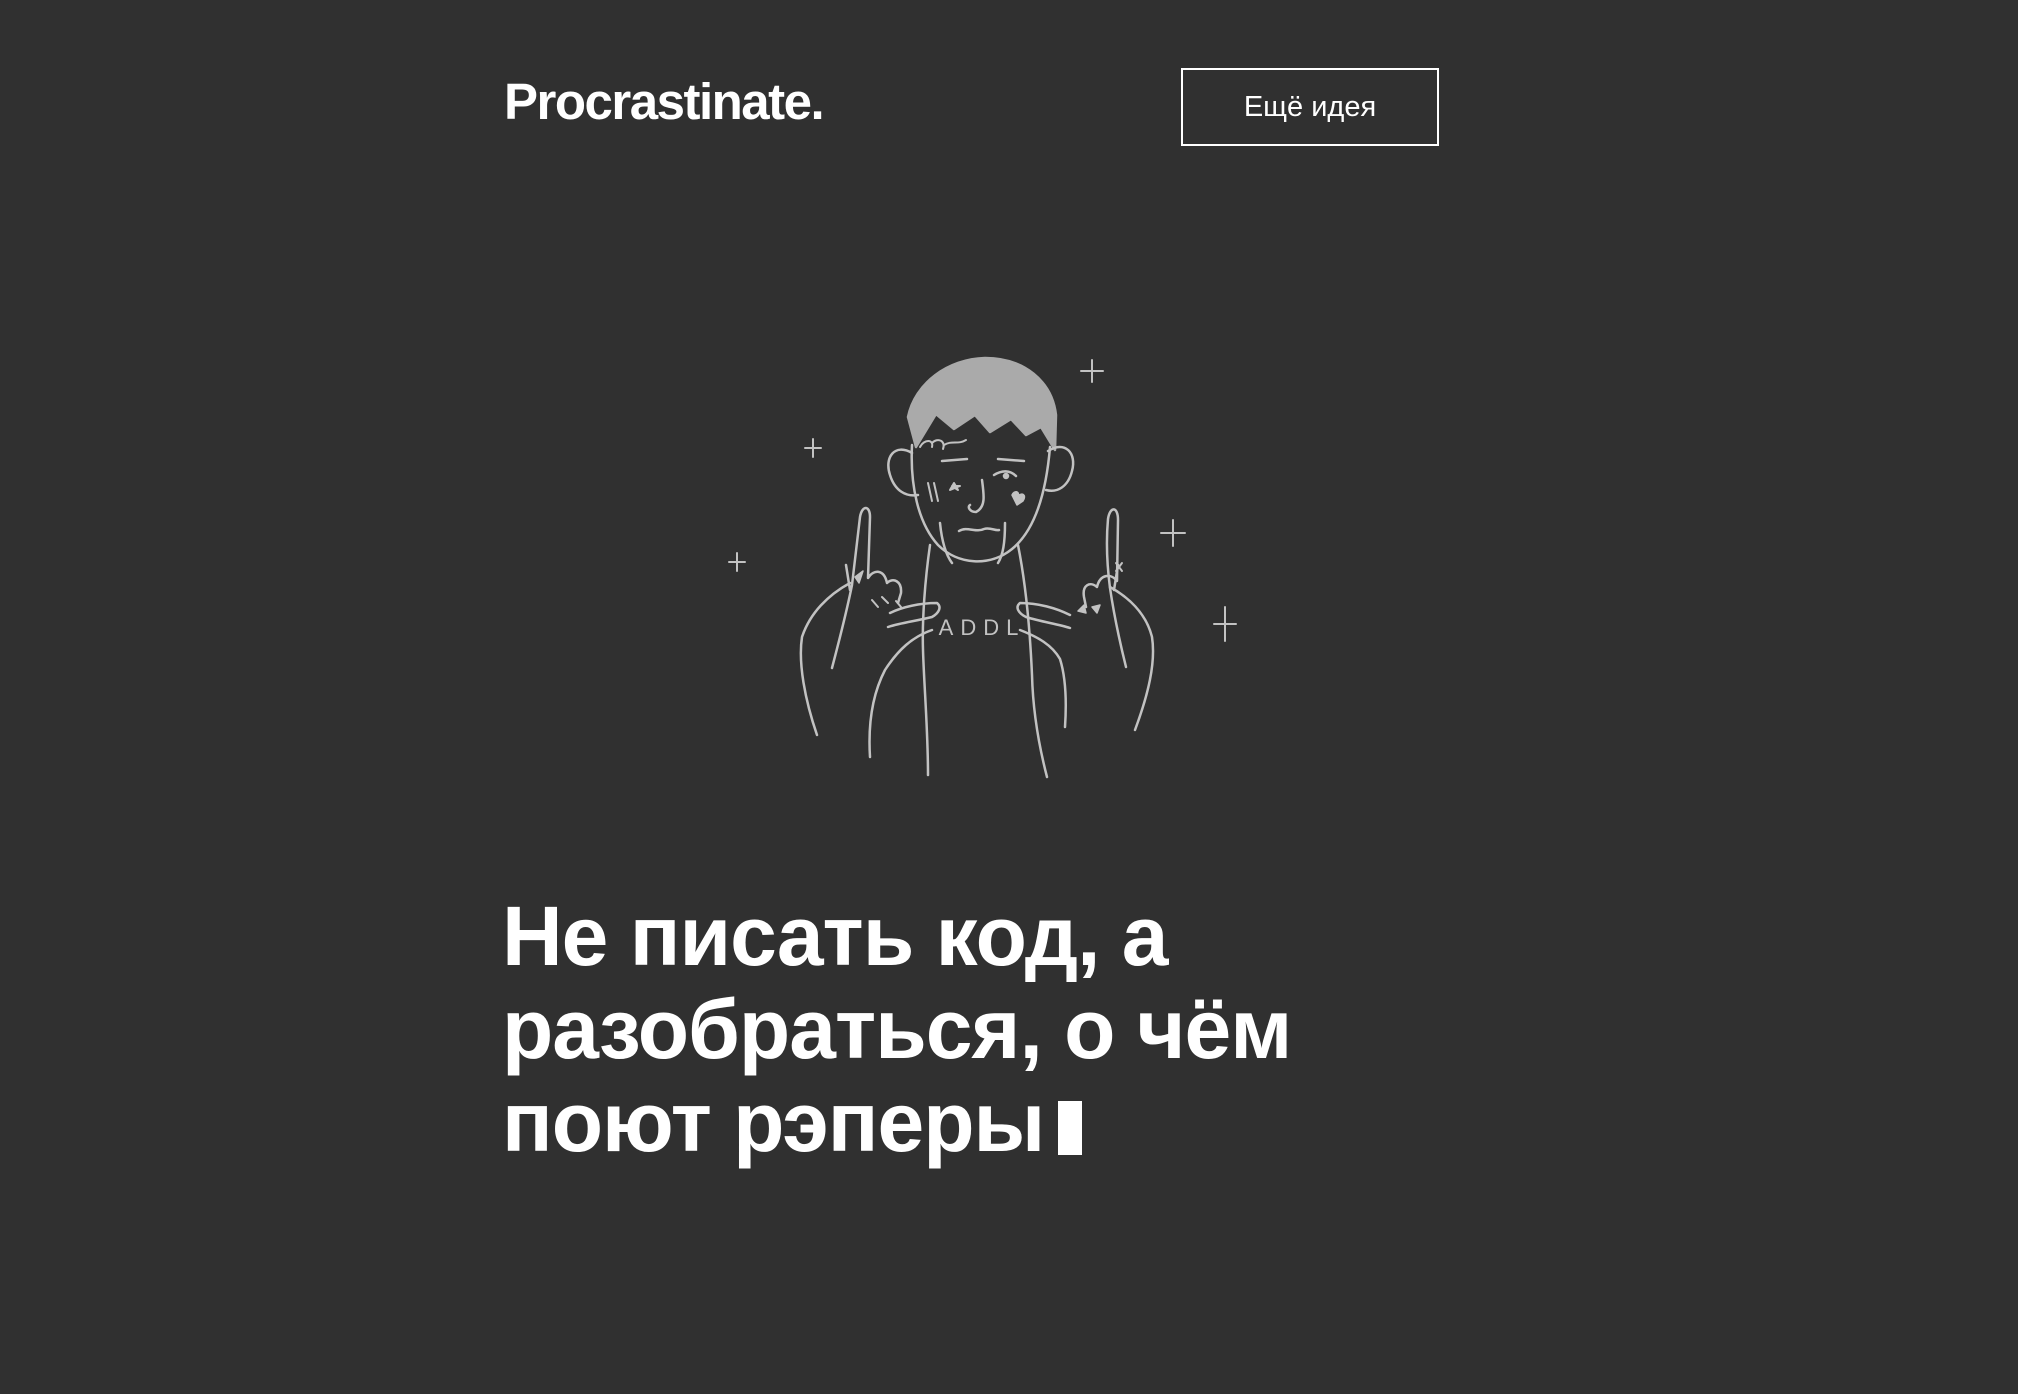 The image size is (2018, 1394). I want to click on headline-line-3: поют рэперы, so click(952, 1122).